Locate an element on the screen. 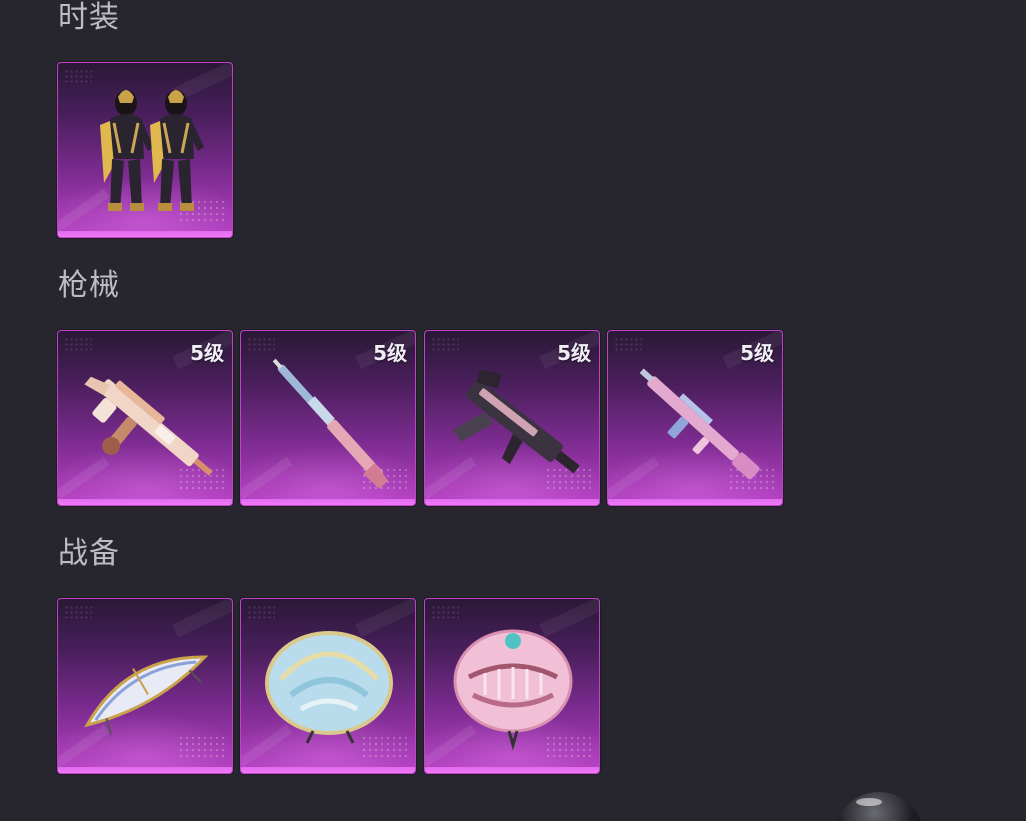  item-card-outfit is located at coordinates (145, 150).